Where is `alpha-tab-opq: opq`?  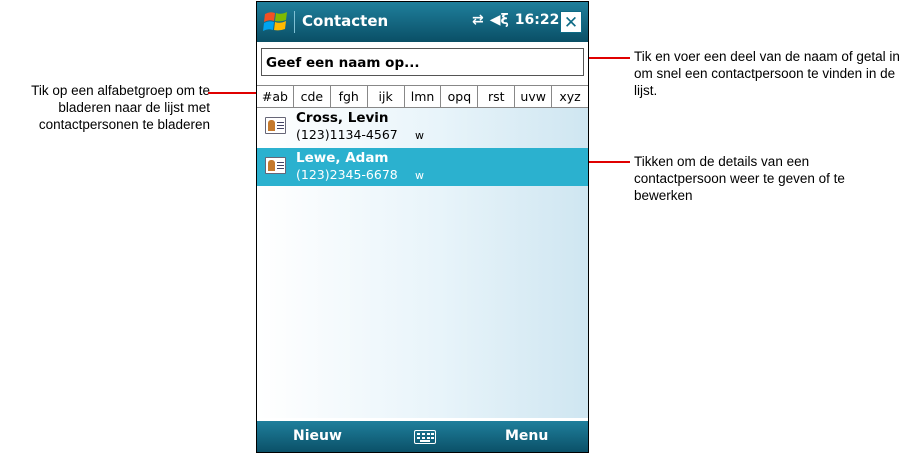 alpha-tab-opq: opq is located at coordinates (460, 96).